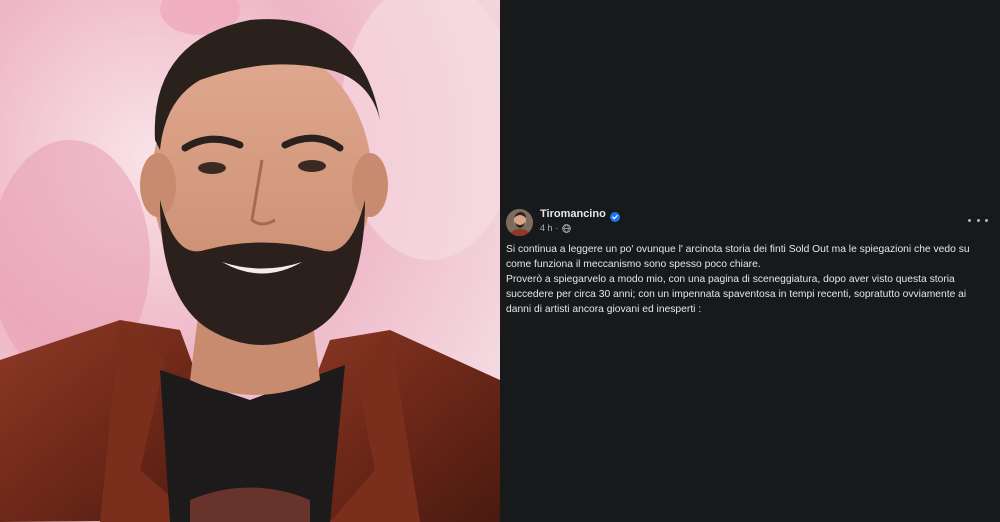  Describe the element at coordinates (580, 228) in the screenshot. I see `timestamp-row: 4 h ·` at that location.